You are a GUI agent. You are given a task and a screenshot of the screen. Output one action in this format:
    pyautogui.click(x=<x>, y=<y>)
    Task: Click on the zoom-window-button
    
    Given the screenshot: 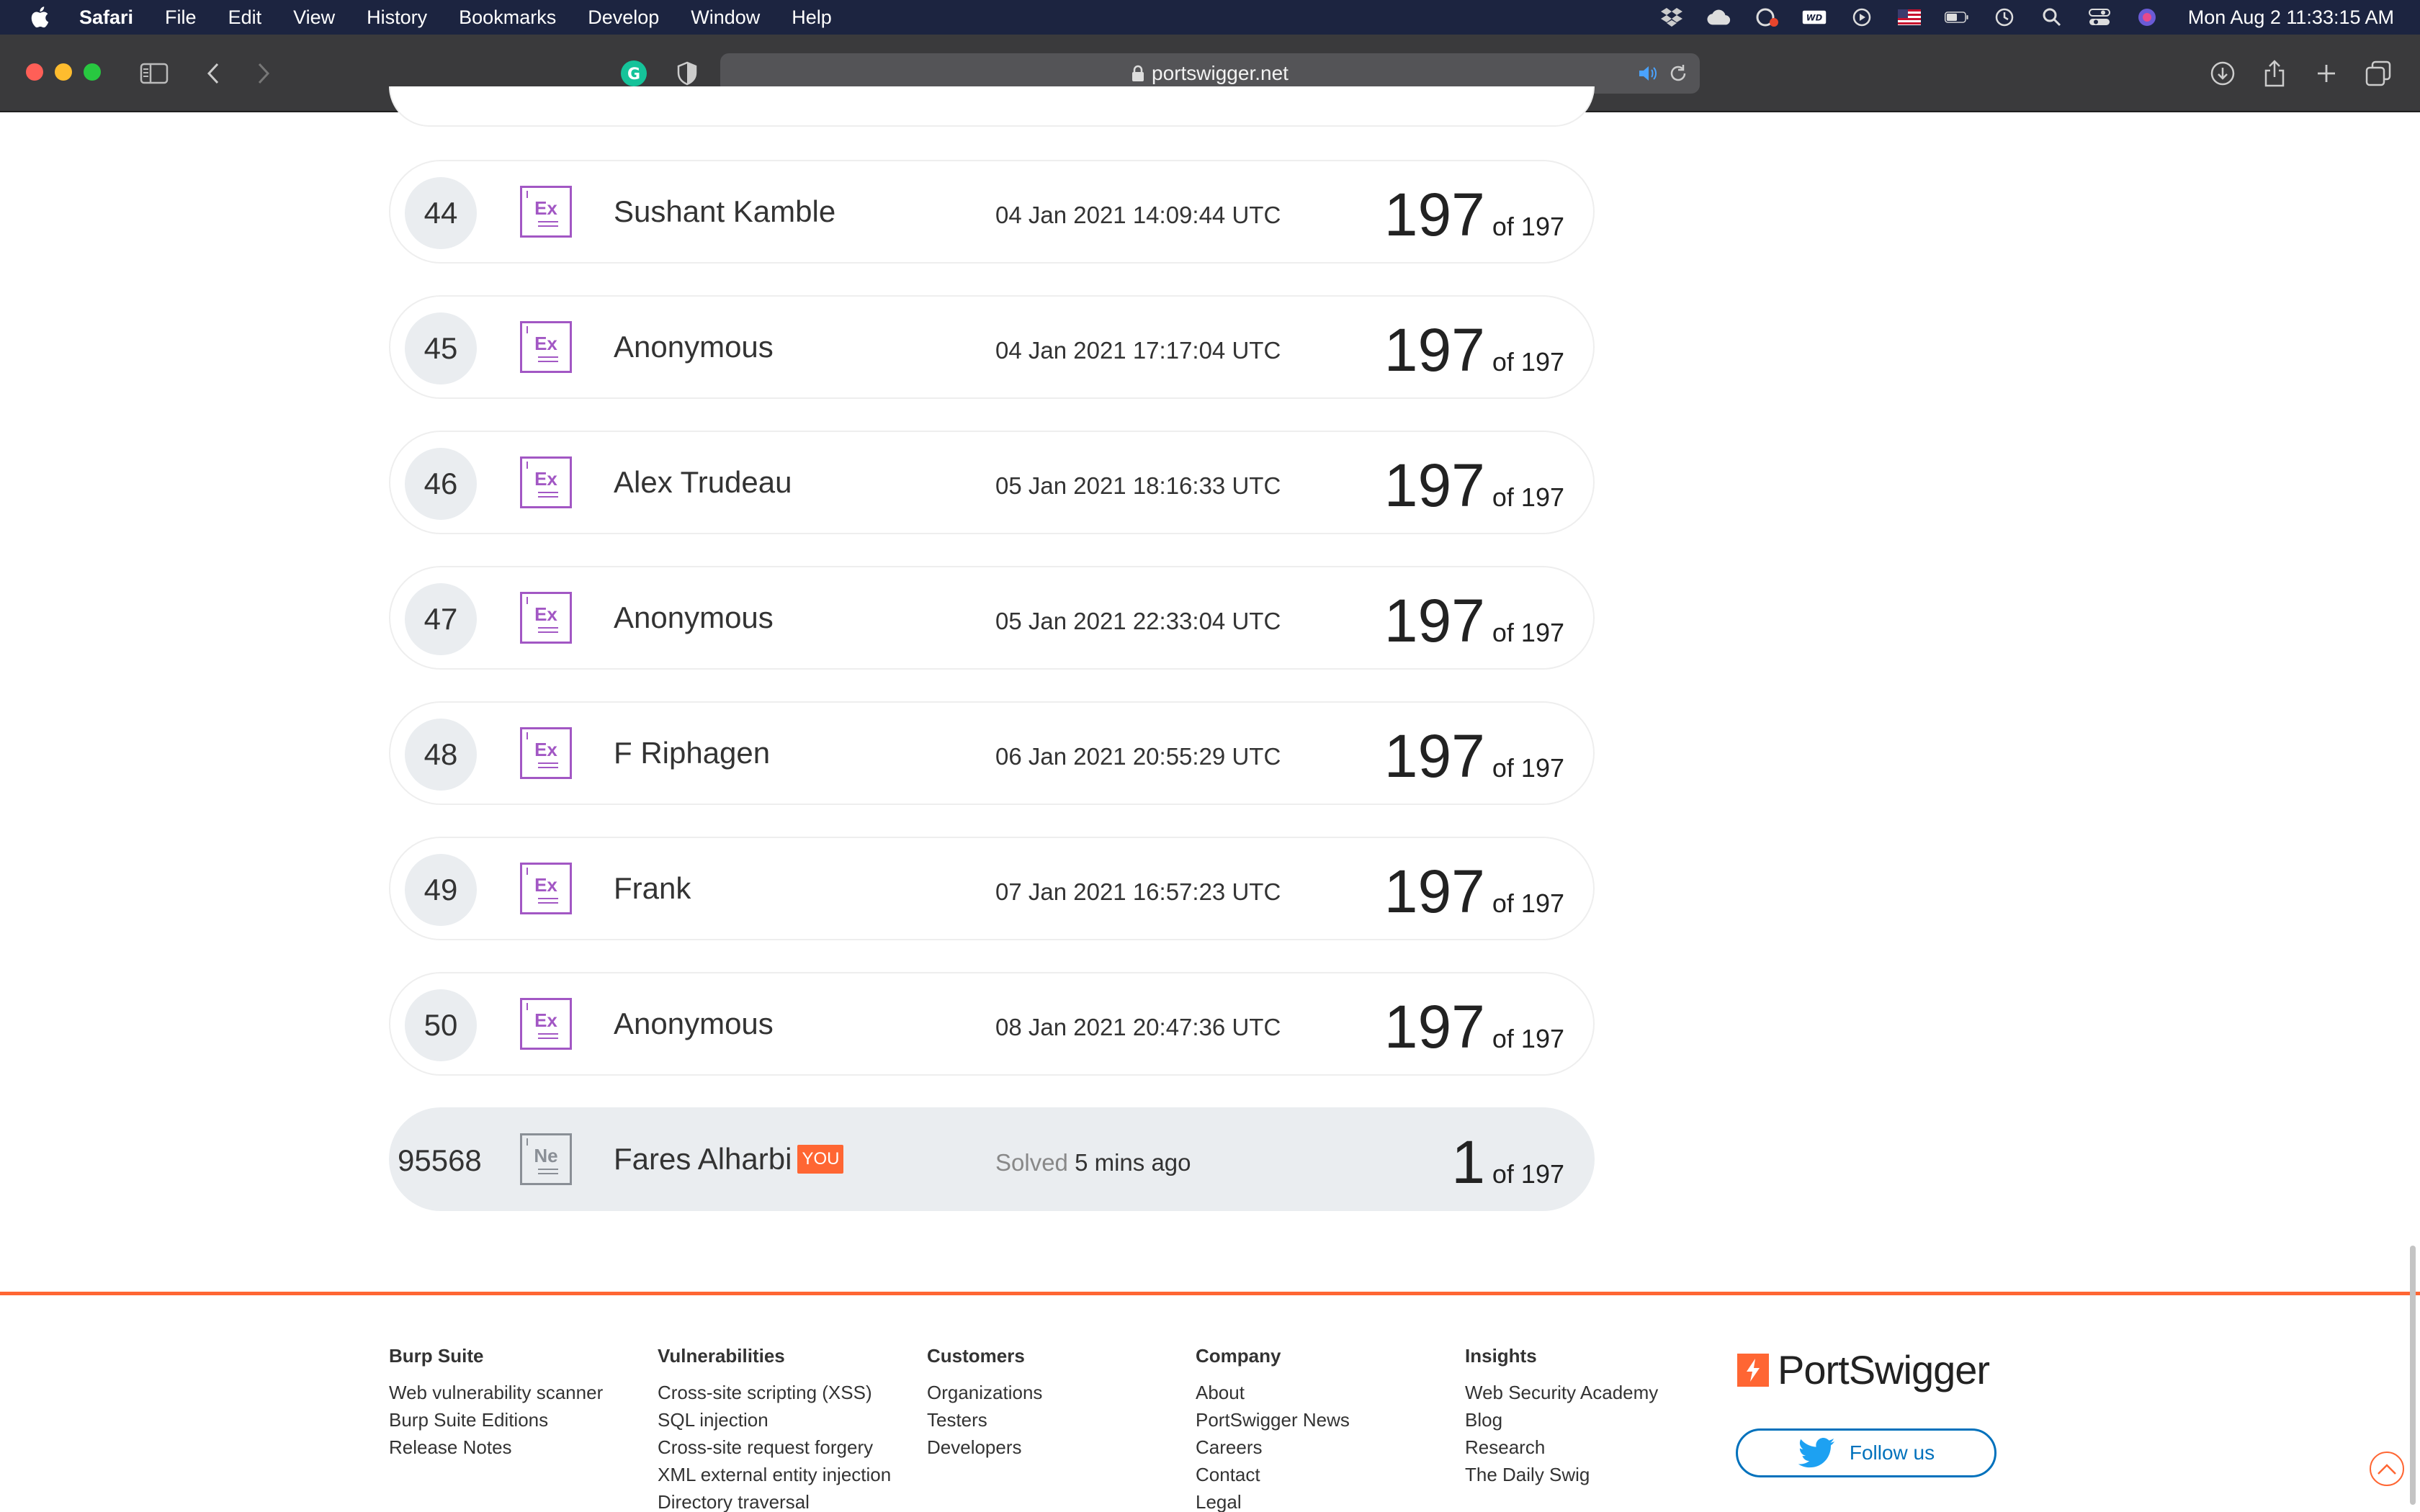 What is the action you would take?
    pyautogui.click(x=92, y=72)
    